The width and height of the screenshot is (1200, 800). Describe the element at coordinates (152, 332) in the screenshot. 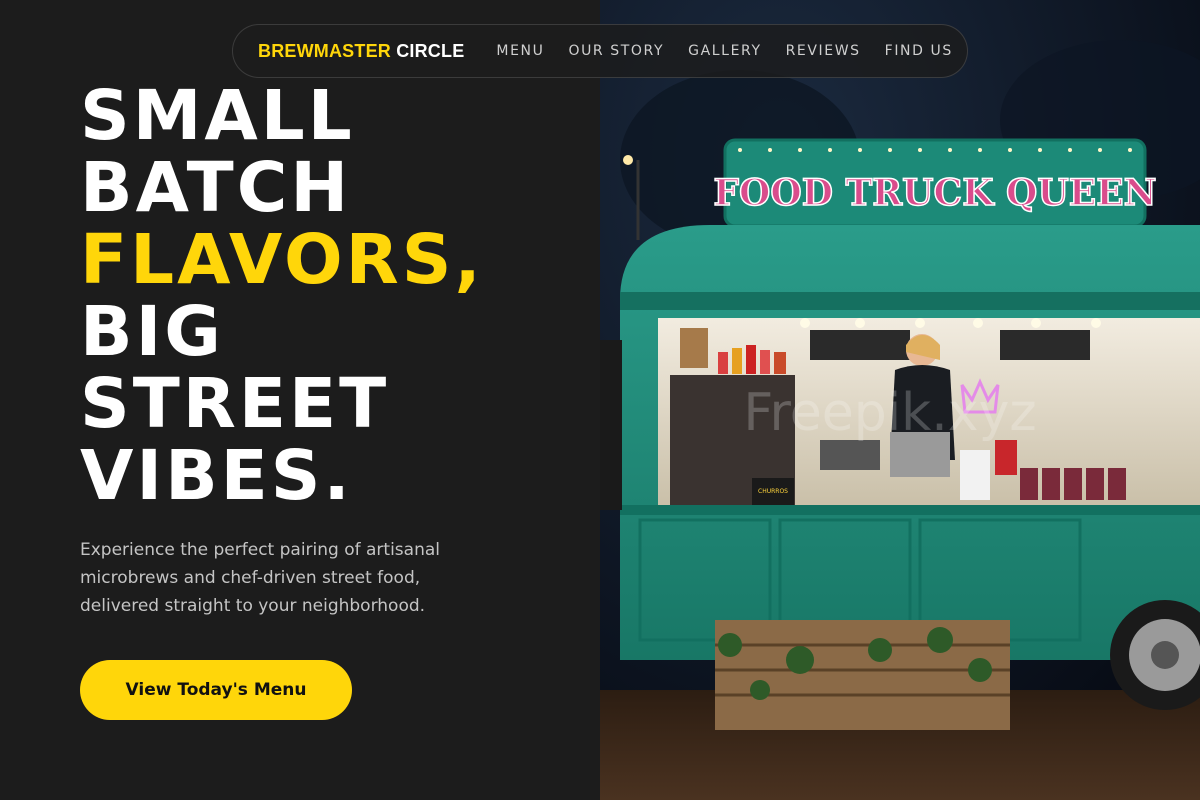

I see `headline-line: BIG` at that location.